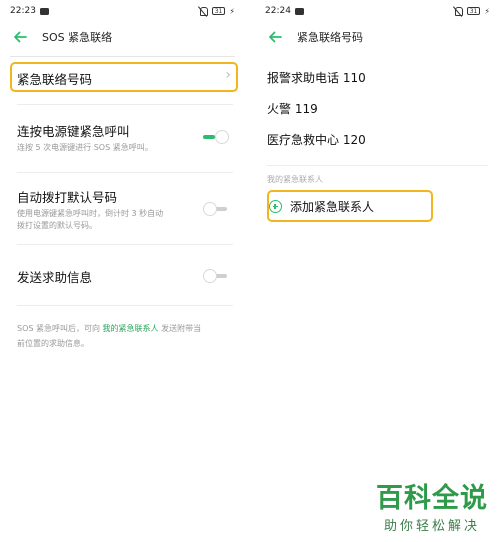 The height and width of the screenshot is (542, 500). Describe the element at coordinates (275, 206) in the screenshot. I see `plus-circle-icon` at that location.